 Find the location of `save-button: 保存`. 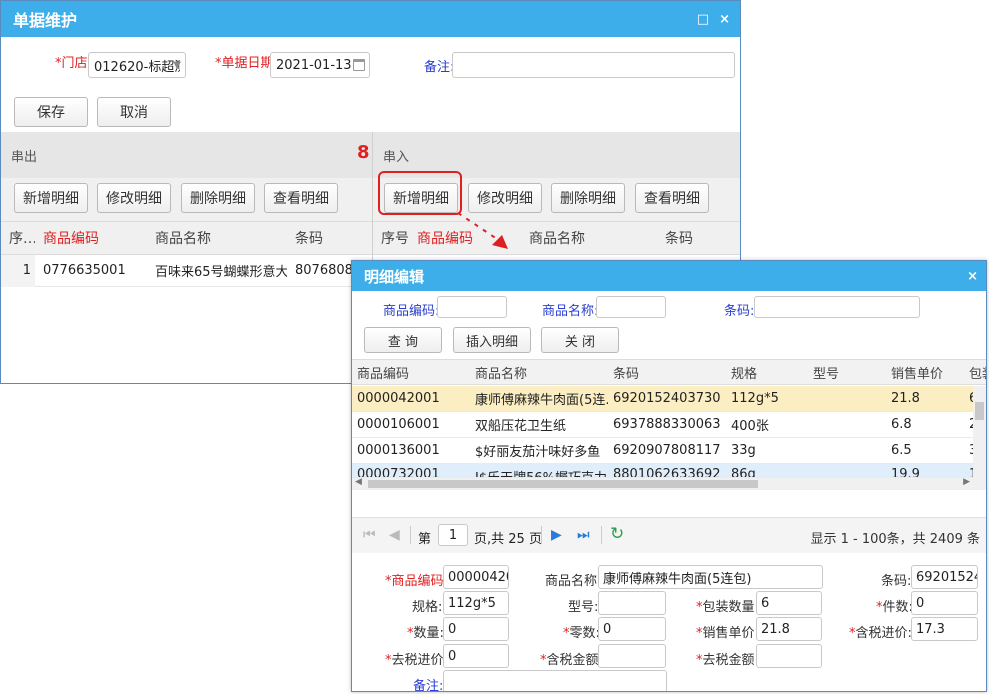

save-button: 保存 is located at coordinates (51, 112).